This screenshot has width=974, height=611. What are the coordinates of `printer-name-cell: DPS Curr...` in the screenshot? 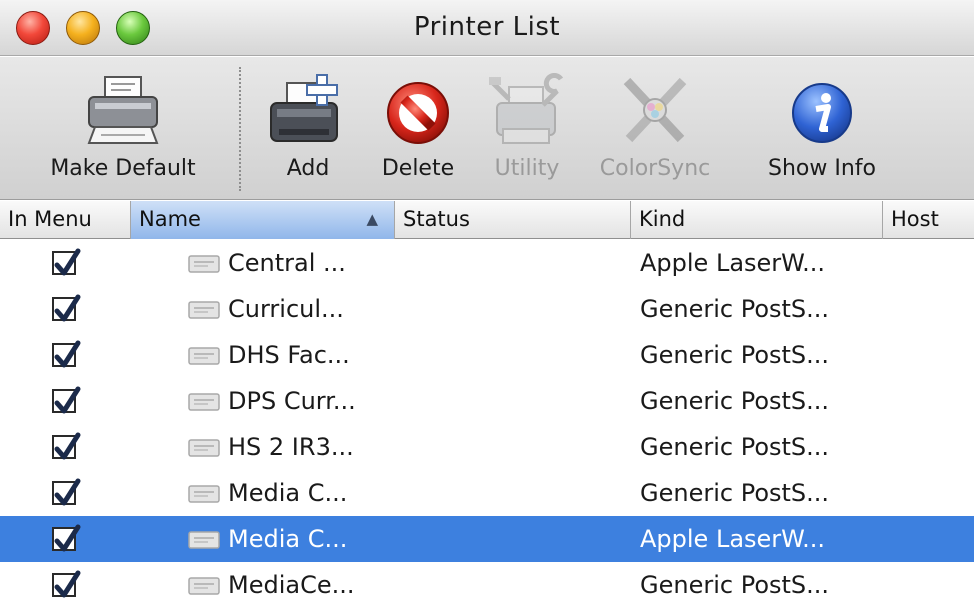 It's located at (292, 401).